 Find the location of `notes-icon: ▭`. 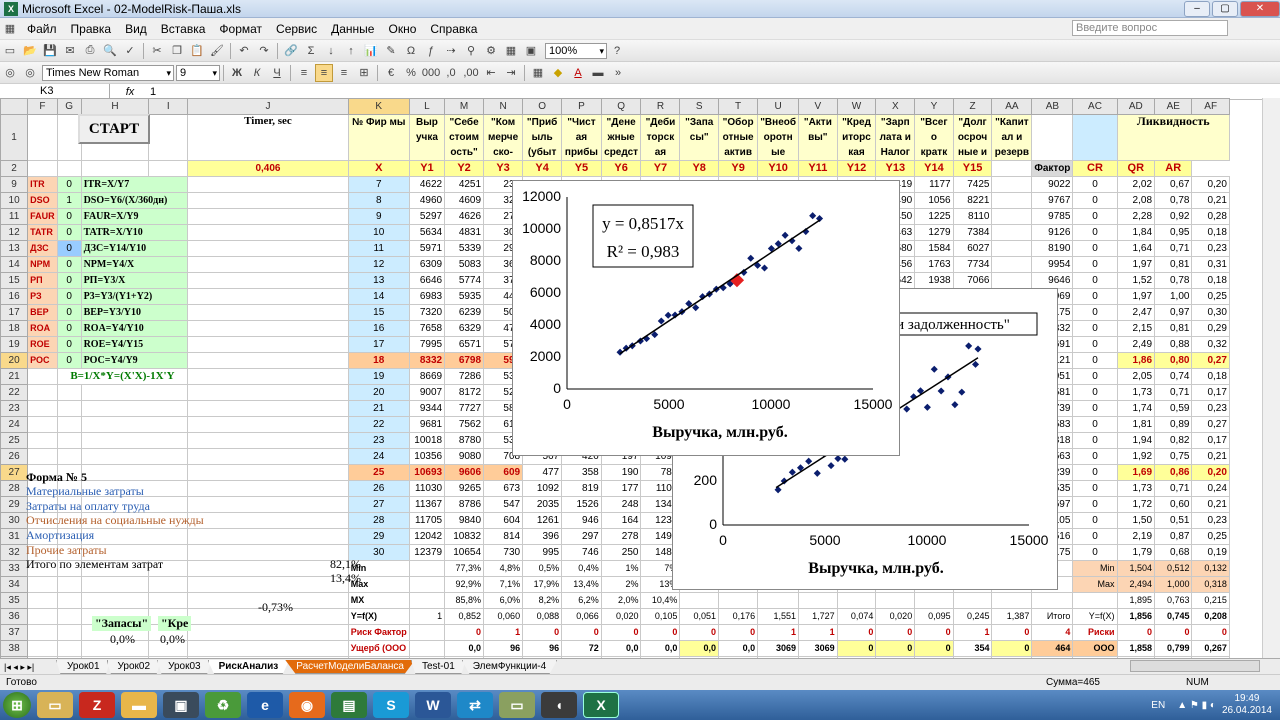

notes-icon: ▭ is located at coordinates (517, 705).